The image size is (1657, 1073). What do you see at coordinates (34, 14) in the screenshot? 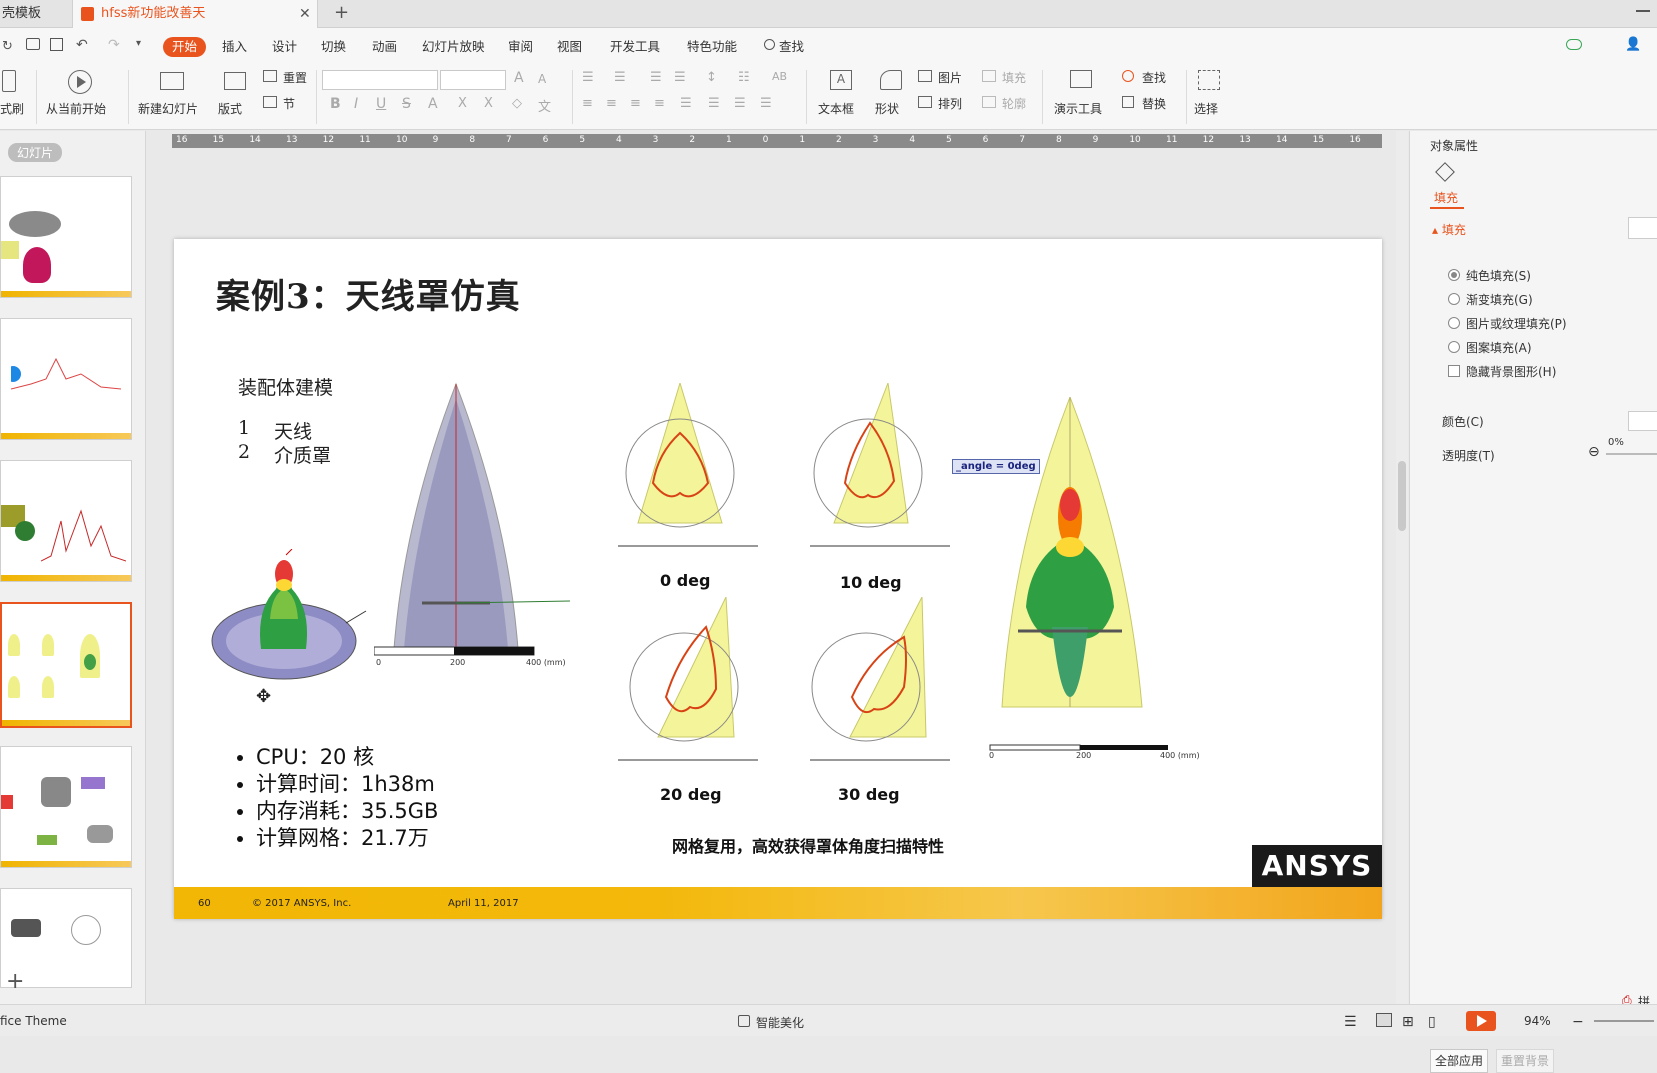
I see `tab-template: 壳模板` at bounding box center [34, 14].